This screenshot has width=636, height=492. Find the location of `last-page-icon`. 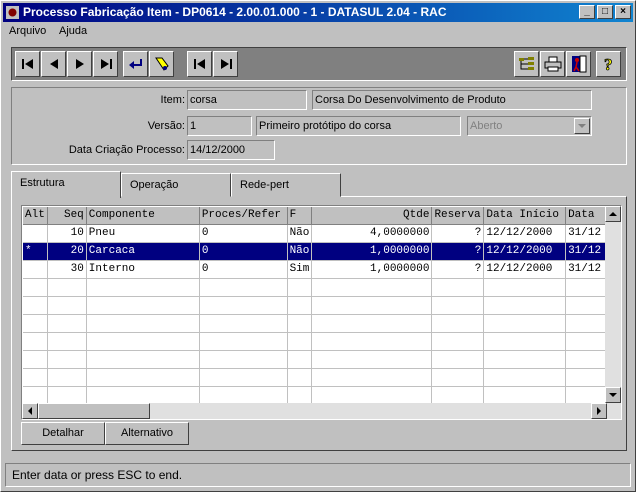

last-page-icon is located at coordinates (226, 64).